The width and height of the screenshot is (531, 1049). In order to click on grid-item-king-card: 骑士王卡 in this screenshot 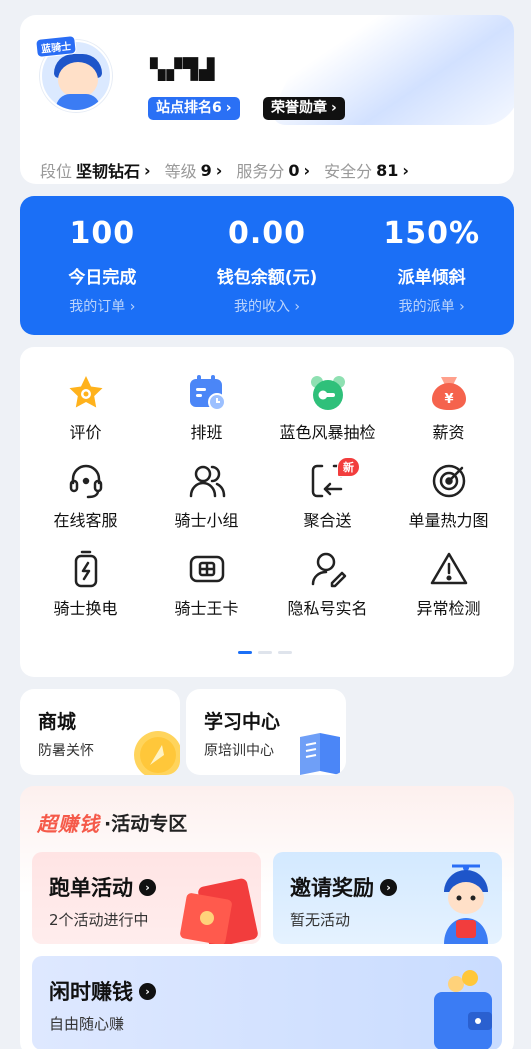, I will do `click(206, 583)`.